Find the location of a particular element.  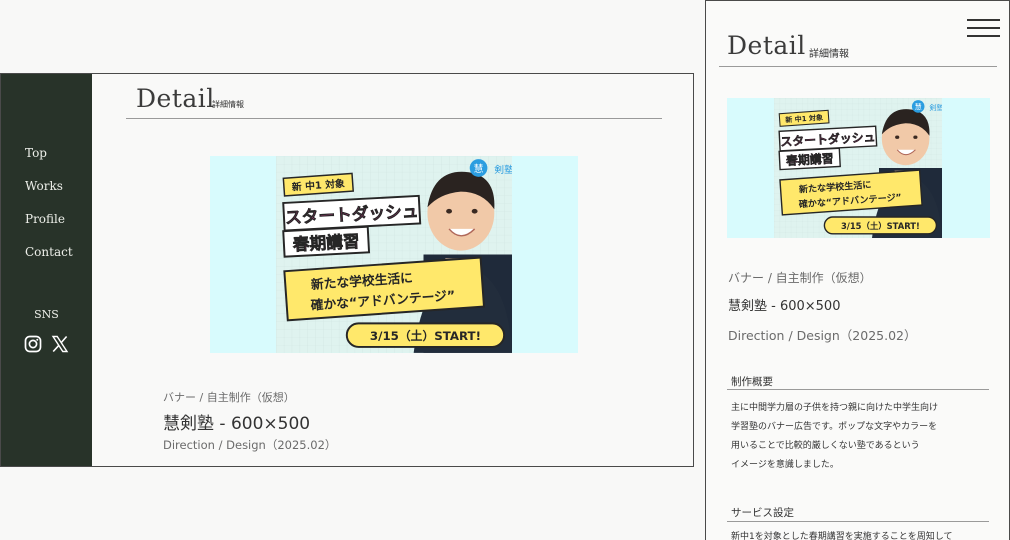

sidebar: Top Works Profile Contact SNS is located at coordinates (46, 270).